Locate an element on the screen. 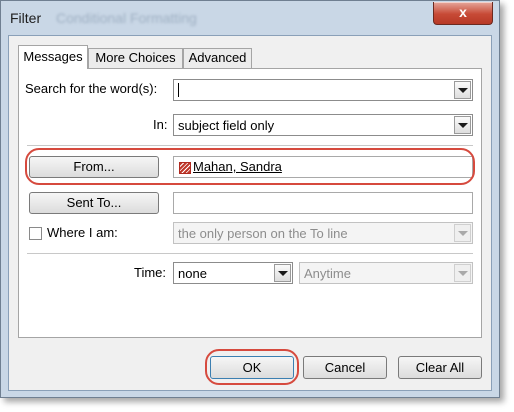  dialog-title: Filter is located at coordinates (26, 18).